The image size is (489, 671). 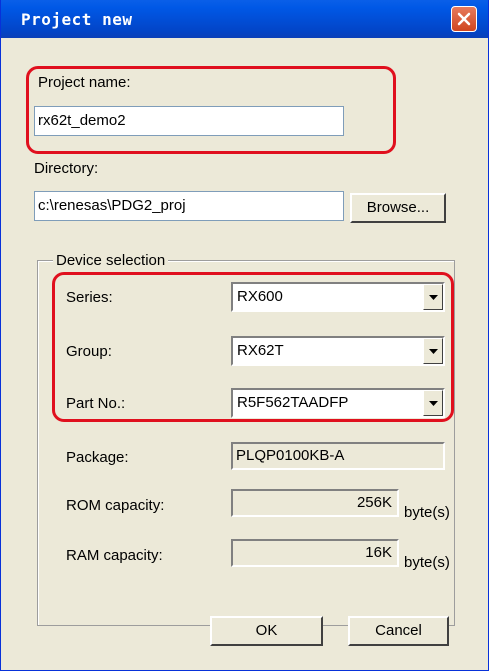 I want to click on device-selection-label: Device selection, so click(x=111, y=260).